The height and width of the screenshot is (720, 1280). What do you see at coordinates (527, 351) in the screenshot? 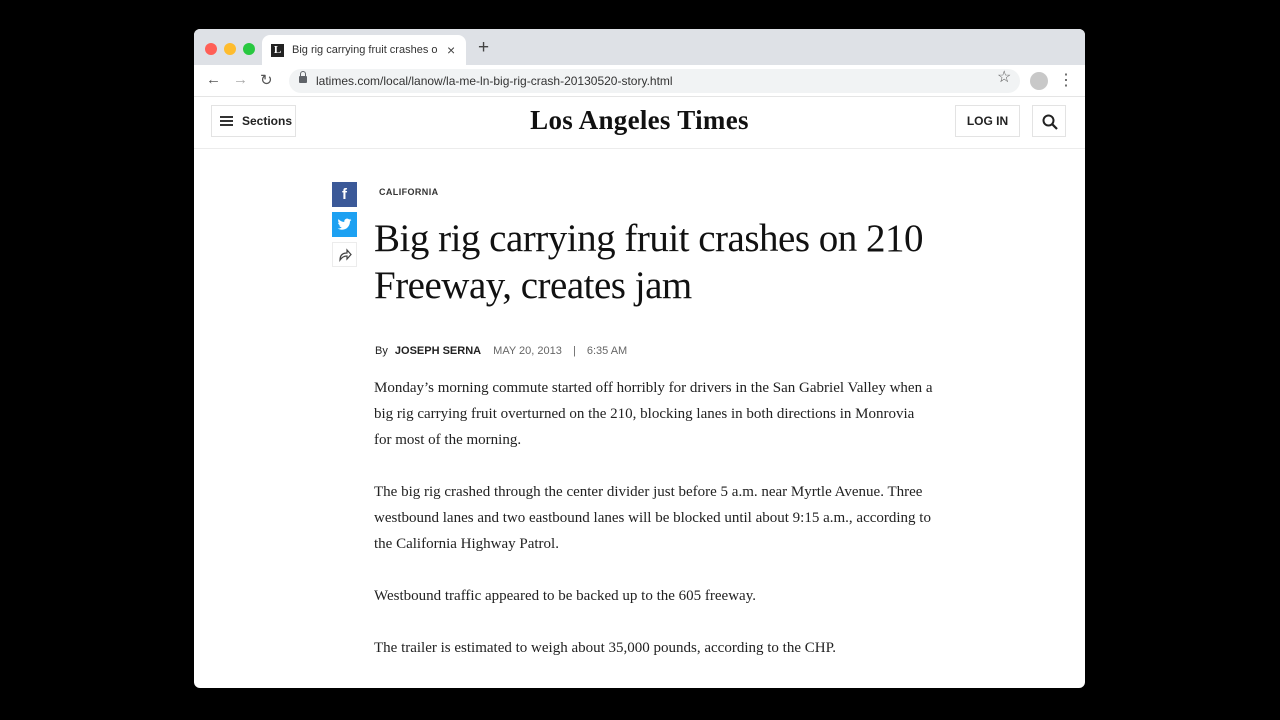
I see `publish-date: MAY 20, 2013` at bounding box center [527, 351].